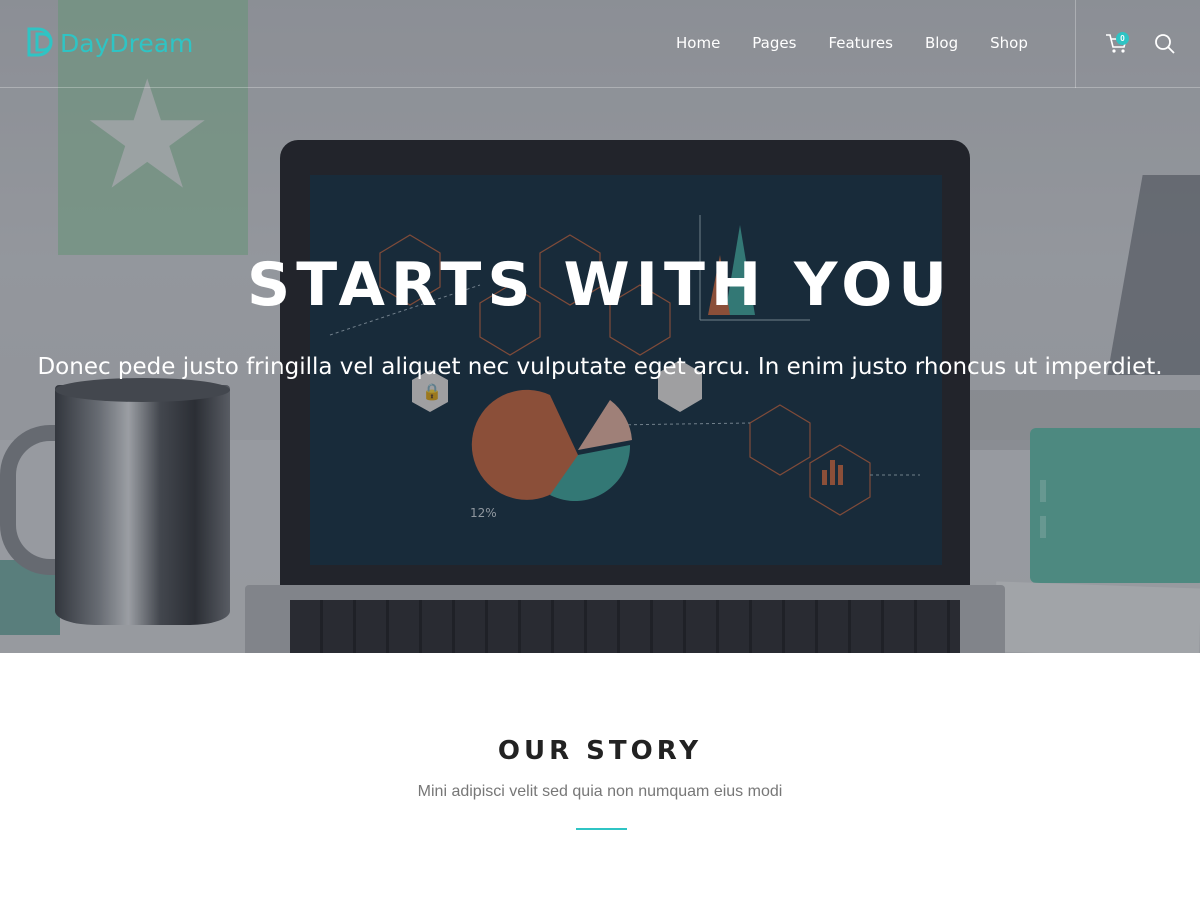 The width and height of the screenshot is (1200, 900). I want to click on top-navigation: DayDream Home Pages Features Blog Shop 0, so click(600, 44).